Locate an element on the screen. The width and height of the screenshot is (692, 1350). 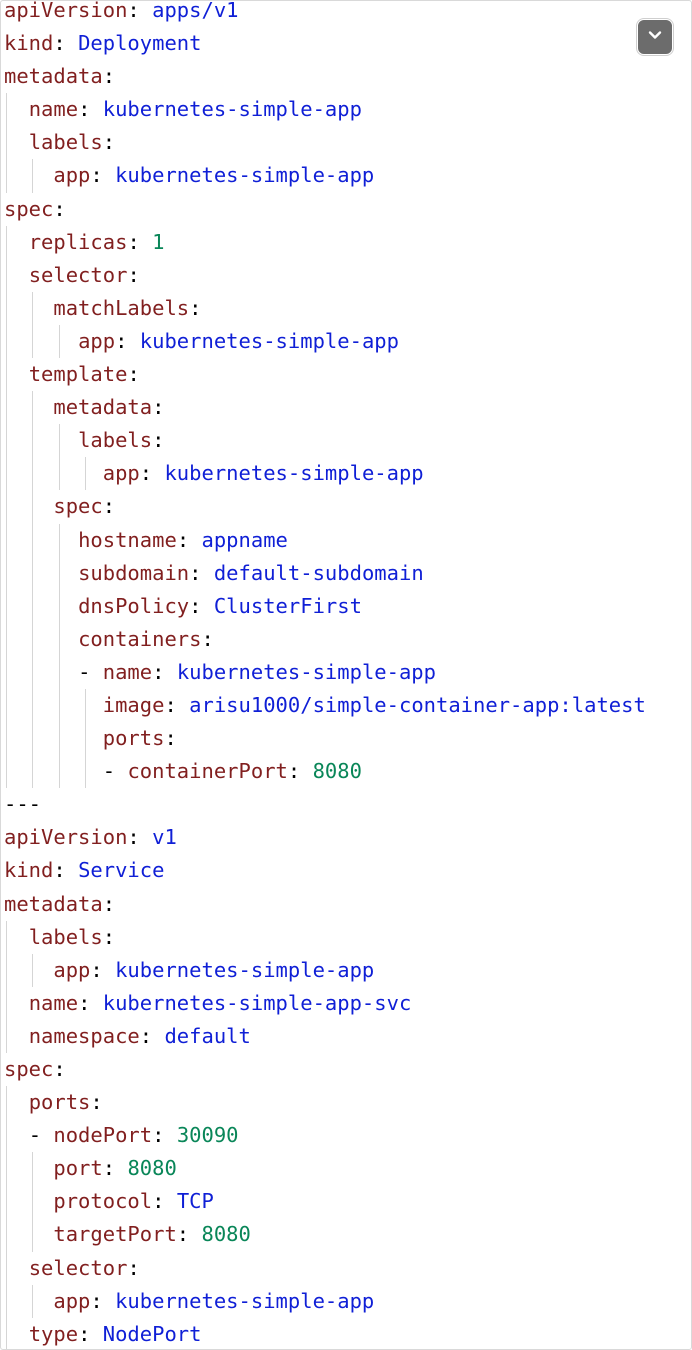
yaml-string-value: default is located at coordinates (207, 1035).